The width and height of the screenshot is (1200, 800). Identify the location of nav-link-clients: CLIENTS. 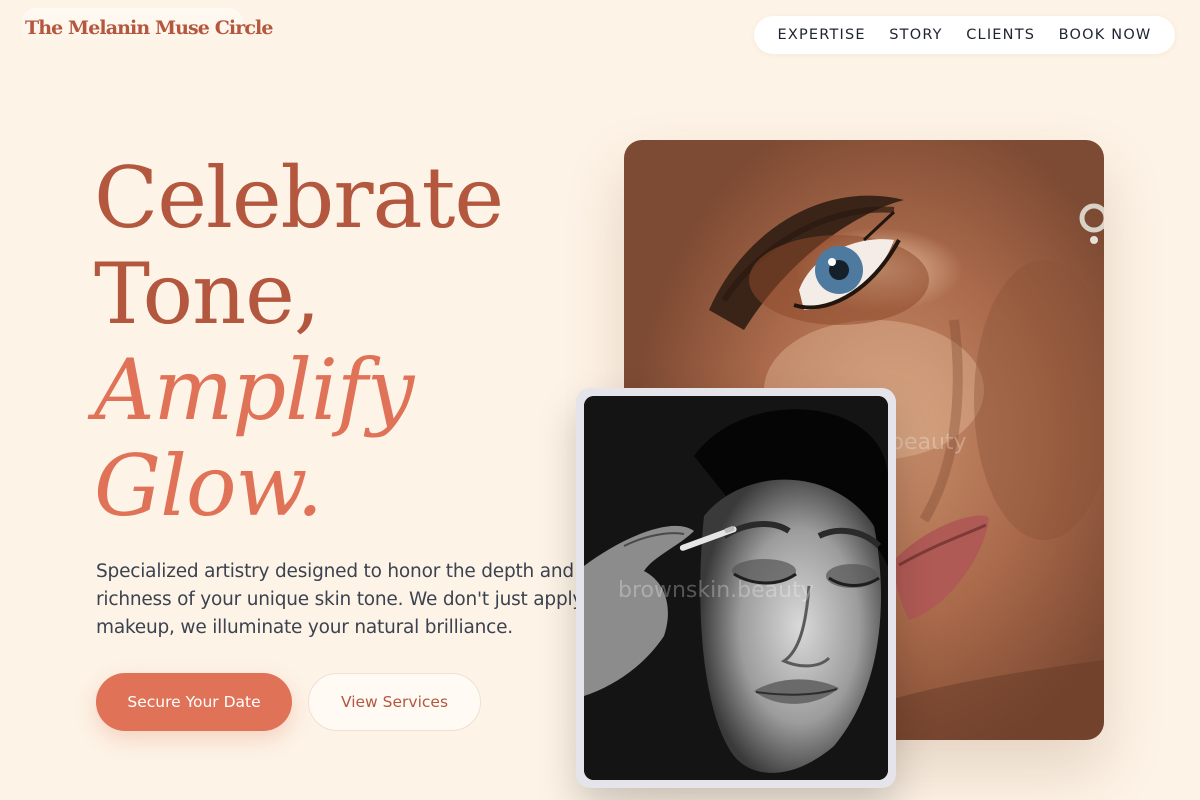
(1000, 35).